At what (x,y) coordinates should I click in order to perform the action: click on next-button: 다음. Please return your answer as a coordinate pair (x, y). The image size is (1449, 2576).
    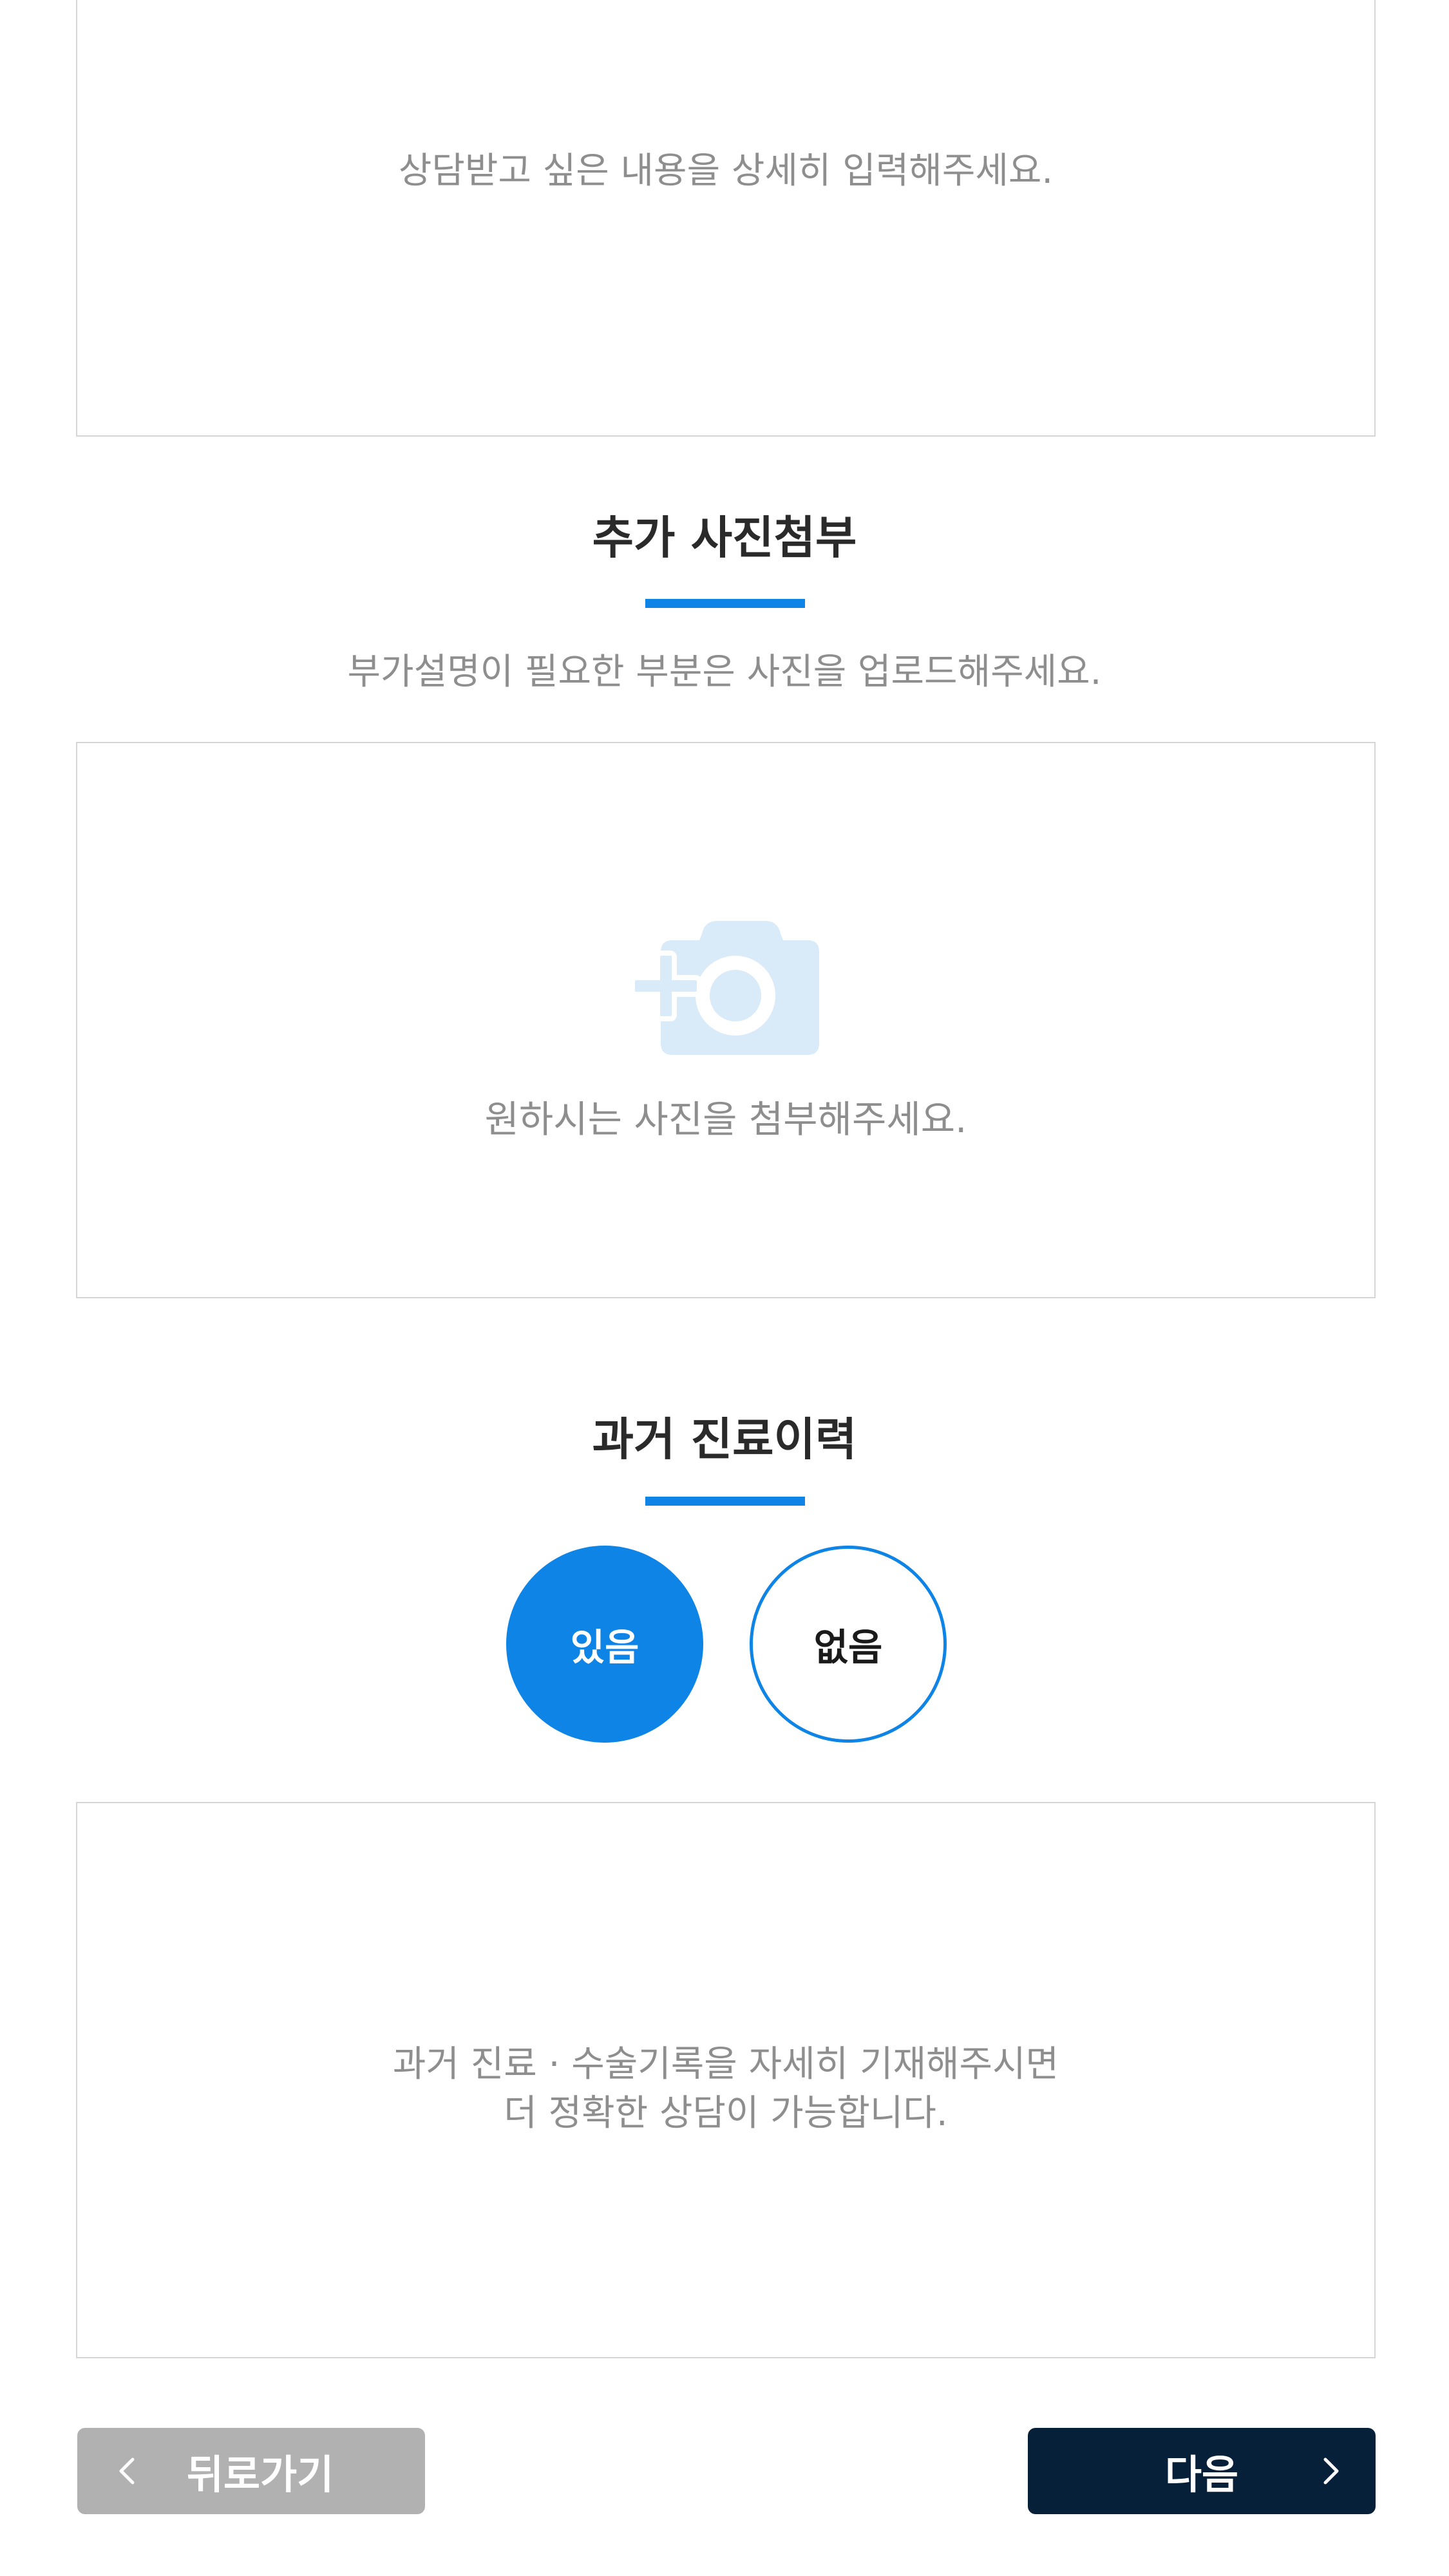
    Looking at the image, I should click on (1202, 2471).